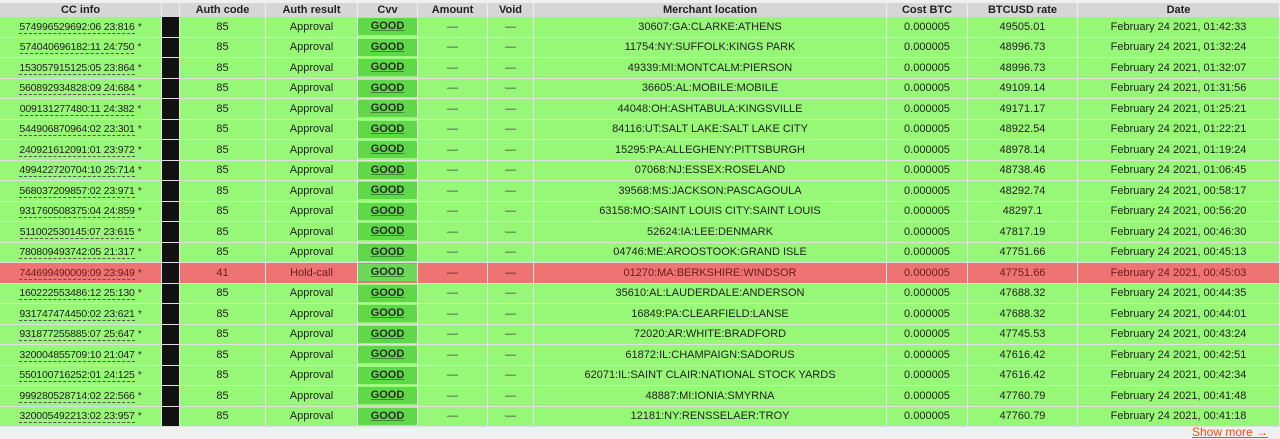  I want to click on cc-info-cell: 499422720704:10 25:714 *, so click(81, 170).